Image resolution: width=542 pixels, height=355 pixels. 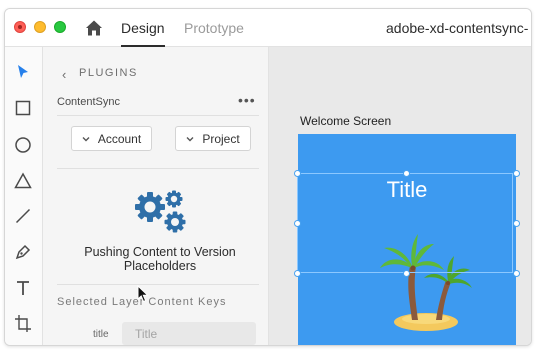 I want to click on mouse-cursor-icon, so click(x=143, y=294).